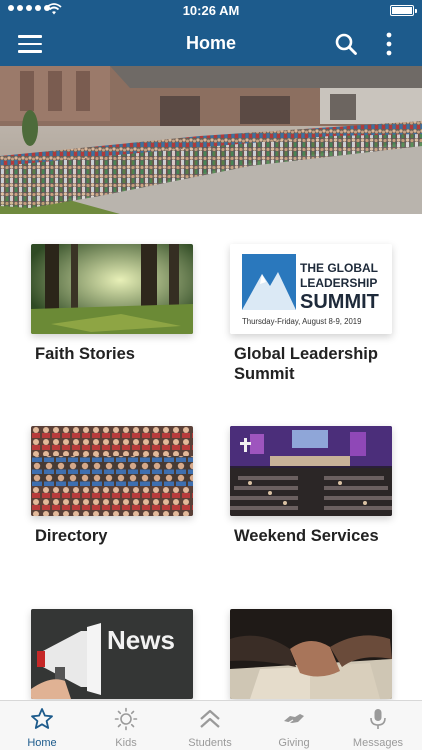  I want to click on status-time: 10:26 AM, so click(211, 10).